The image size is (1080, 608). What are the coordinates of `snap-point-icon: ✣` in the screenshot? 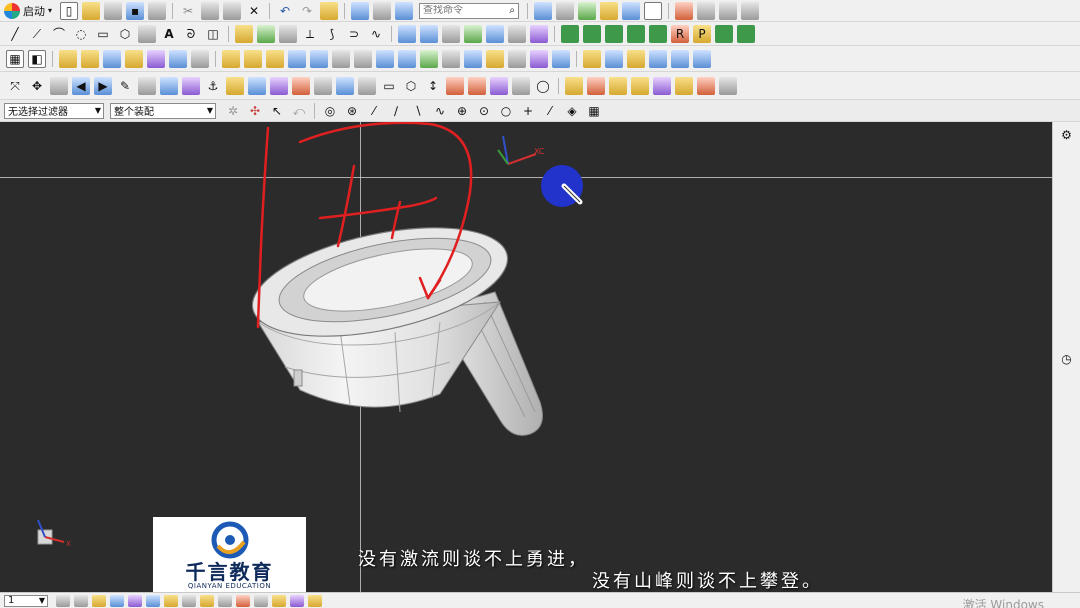 It's located at (255, 111).